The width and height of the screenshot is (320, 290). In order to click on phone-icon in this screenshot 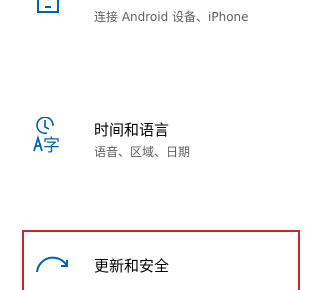, I will do `click(48, 6)`.